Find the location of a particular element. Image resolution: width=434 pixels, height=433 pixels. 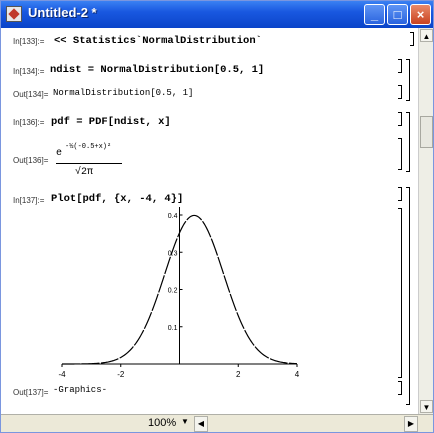

mathematica-icon is located at coordinates (14, 14).